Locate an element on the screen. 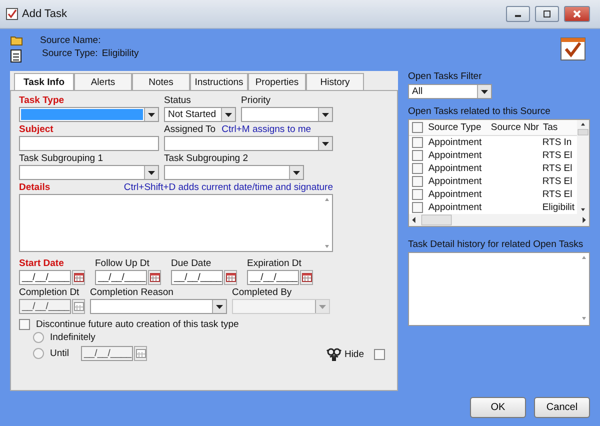  maximize-icon is located at coordinates (547, 14).